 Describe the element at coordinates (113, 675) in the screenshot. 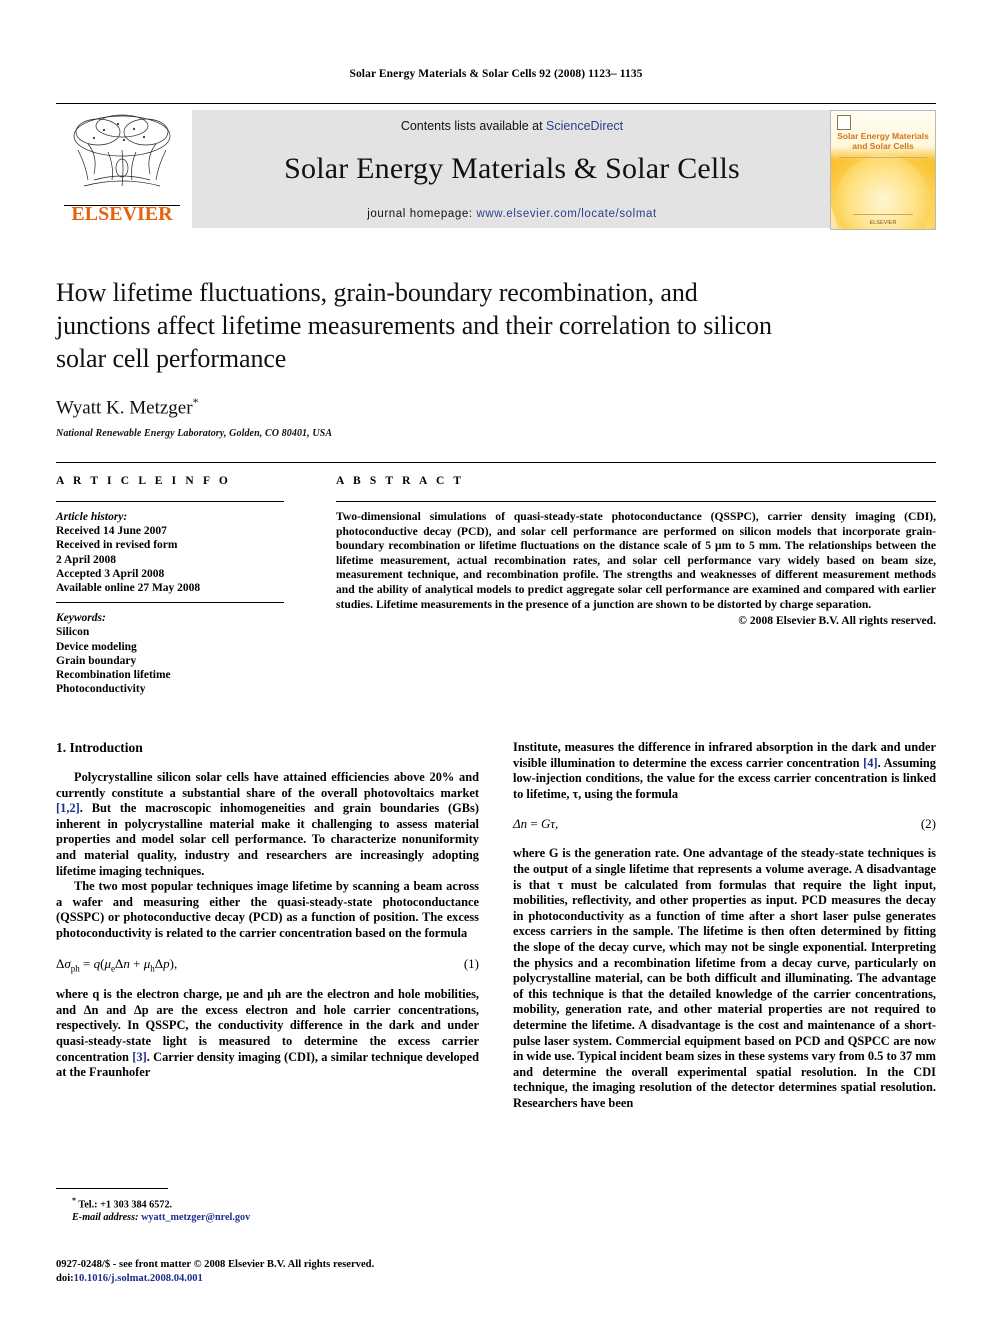

I see `keyword-item: Recombination lifetime` at that location.